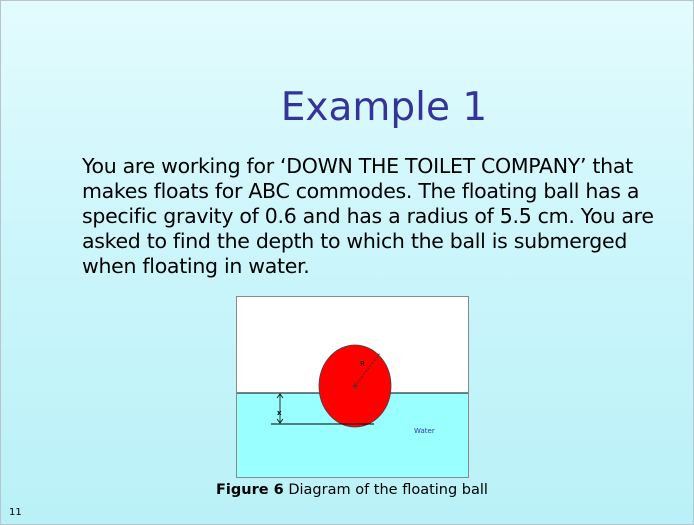  I want to click on slide-number: 11, so click(15, 512).